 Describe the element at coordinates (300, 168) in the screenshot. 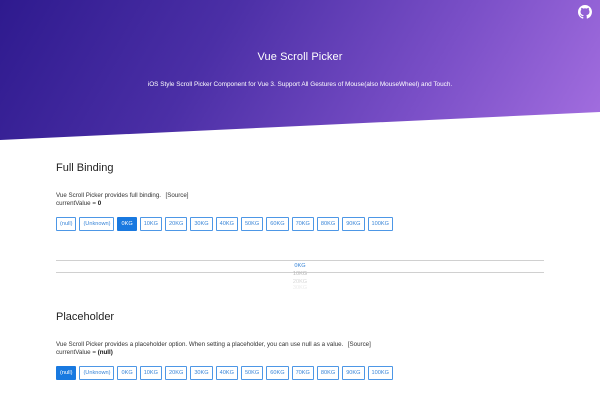

I see `full-binding-section: Full Binding` at that location.